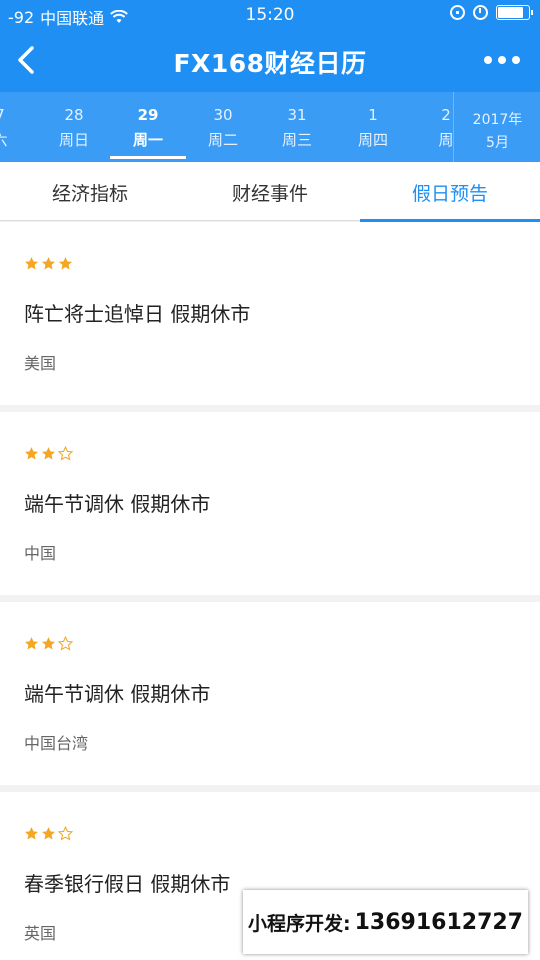  What do you see at coordinates (19, 115) in the screenshot?
I see `date-day: 7` at bounding box center [19, 115].